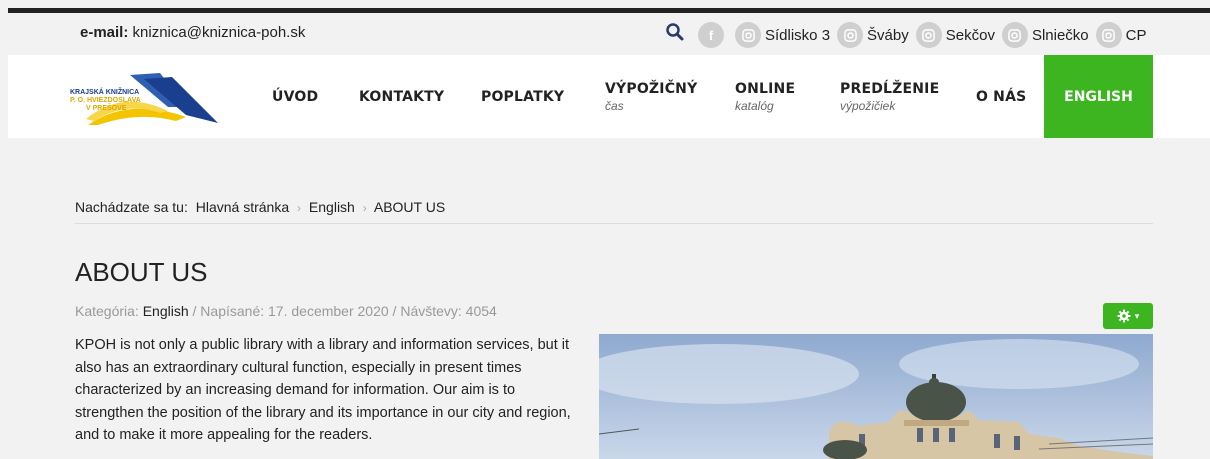 The width and height of the screenshot is (1210, 459). What do you see at coordinates (332, 207) in the screenshot?
I see `breadcrumb-english: English` at bounding box center [332, 207].